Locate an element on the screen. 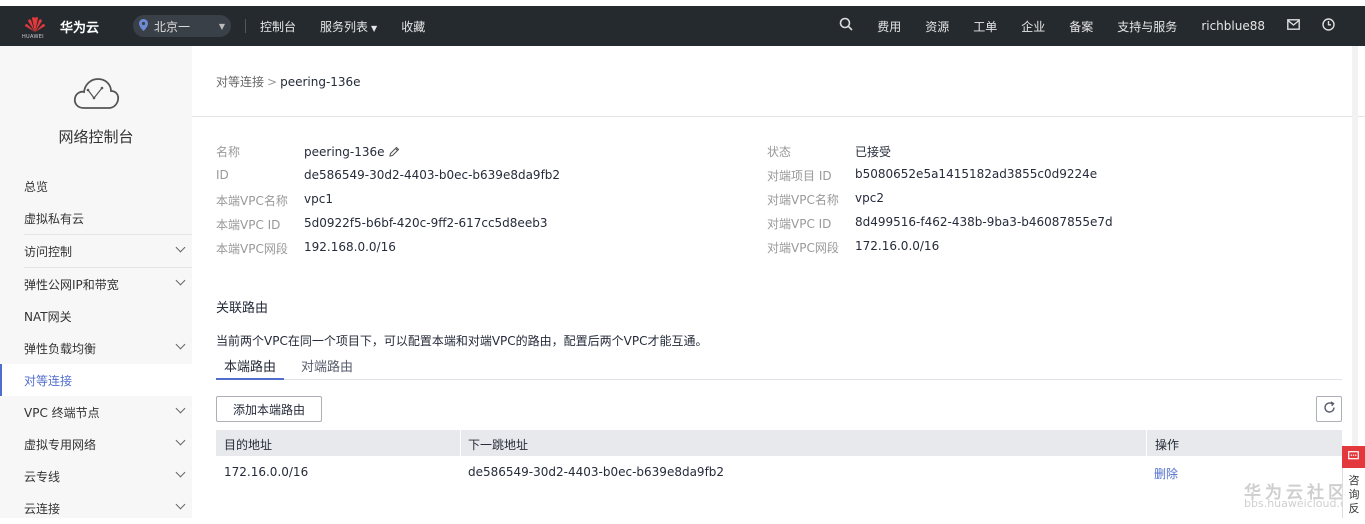 The width and height of the screenshot is (1365, 524). nav-support: 支持与服务 is located at coordinates (1147, 26).